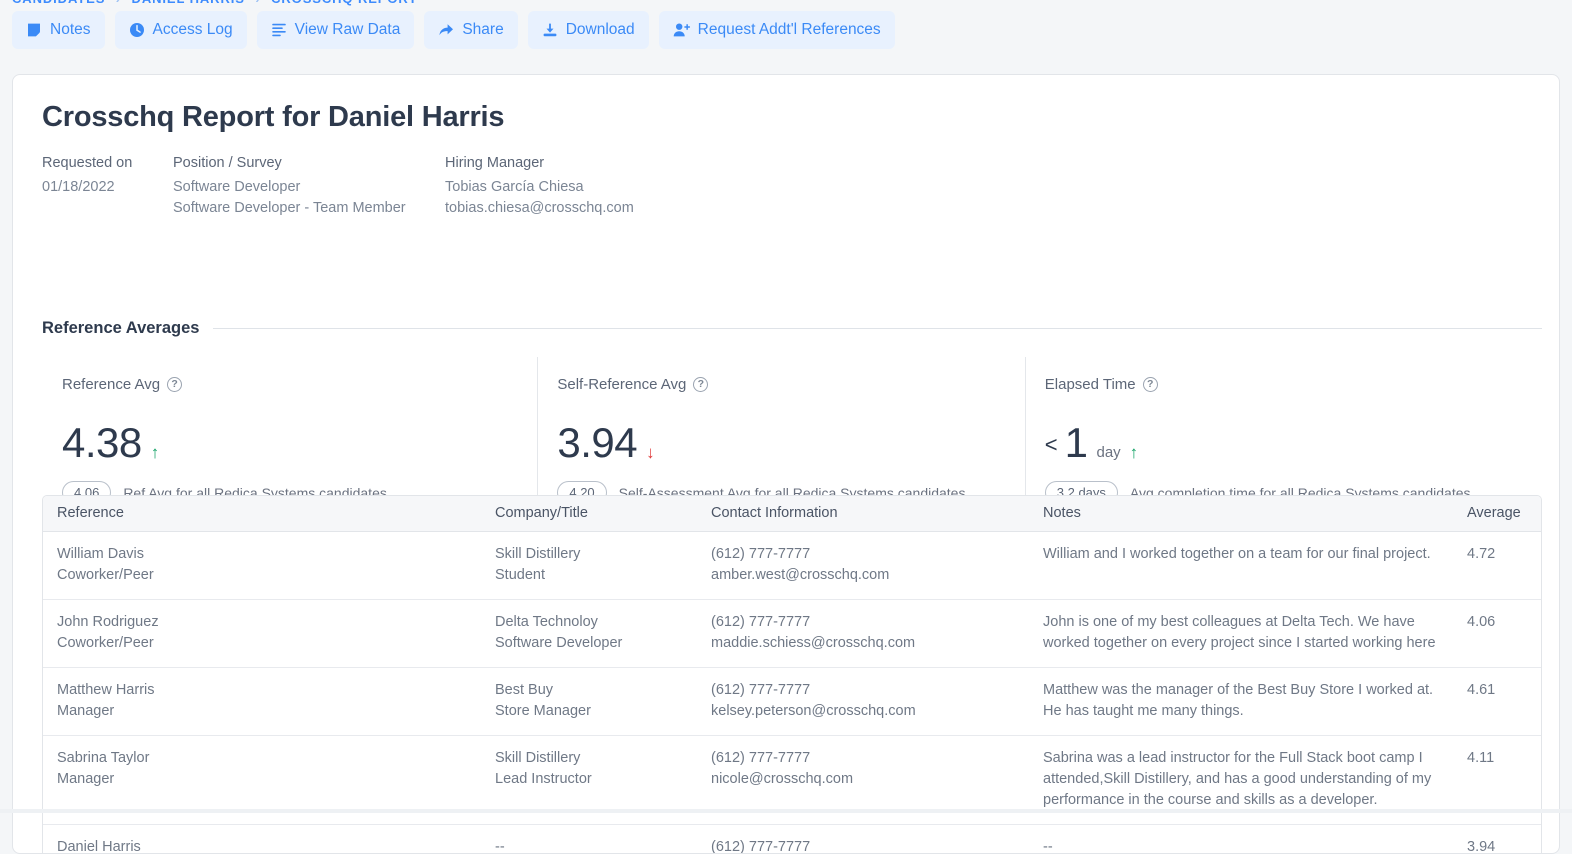 The height and width of the screenshot is (854, 1572). I want to click on meta-value: 01/18/2022, so click(107, 187).